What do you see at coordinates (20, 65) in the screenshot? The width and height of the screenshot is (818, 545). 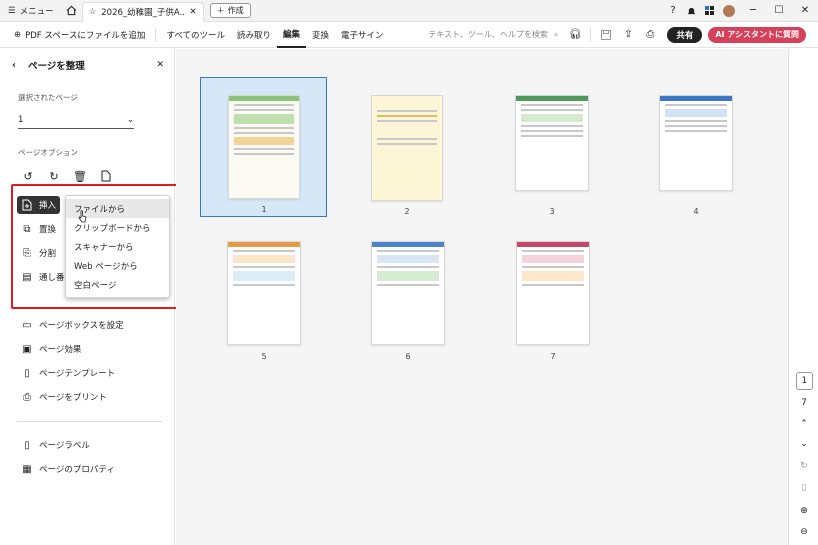 I see `back-icon: ‹` at bounding box center [20, 65].